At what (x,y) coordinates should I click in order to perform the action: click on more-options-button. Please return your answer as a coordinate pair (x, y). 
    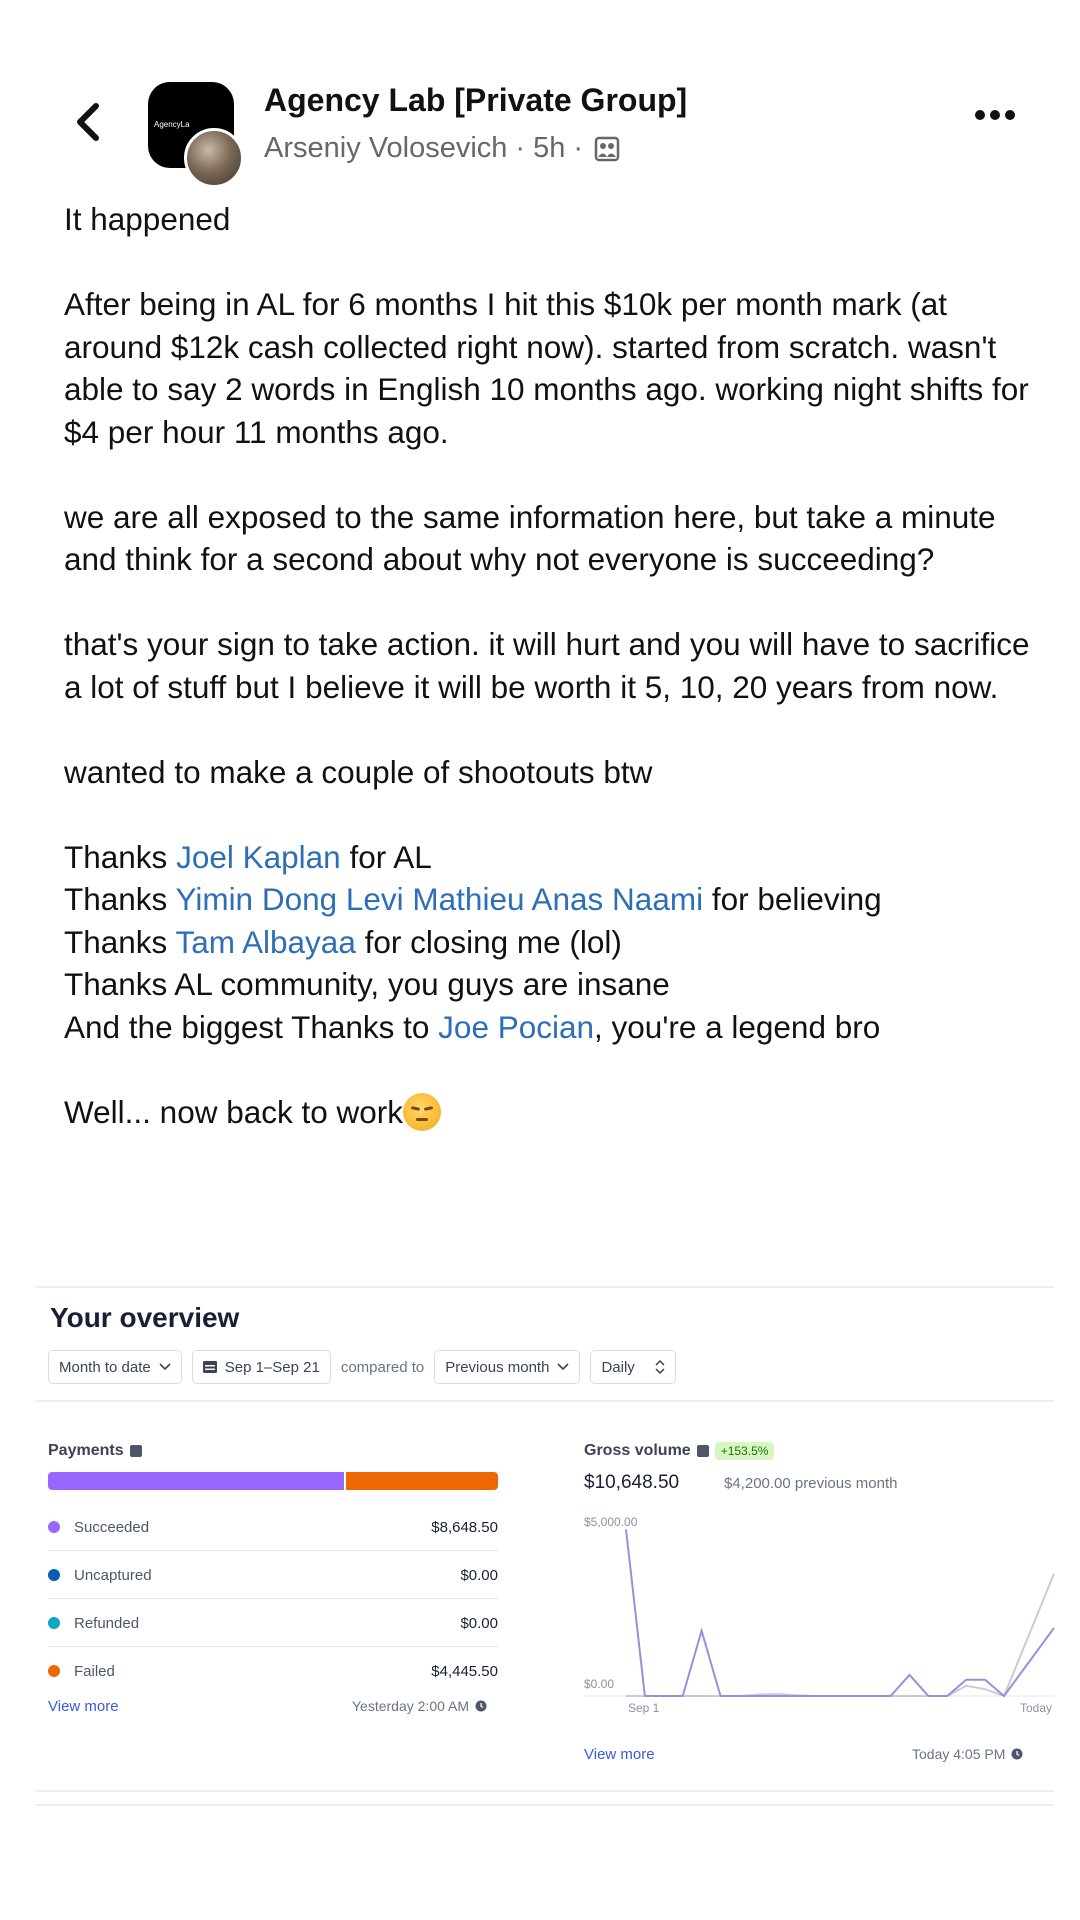
    Looking at the image, I should click on (995, 115).